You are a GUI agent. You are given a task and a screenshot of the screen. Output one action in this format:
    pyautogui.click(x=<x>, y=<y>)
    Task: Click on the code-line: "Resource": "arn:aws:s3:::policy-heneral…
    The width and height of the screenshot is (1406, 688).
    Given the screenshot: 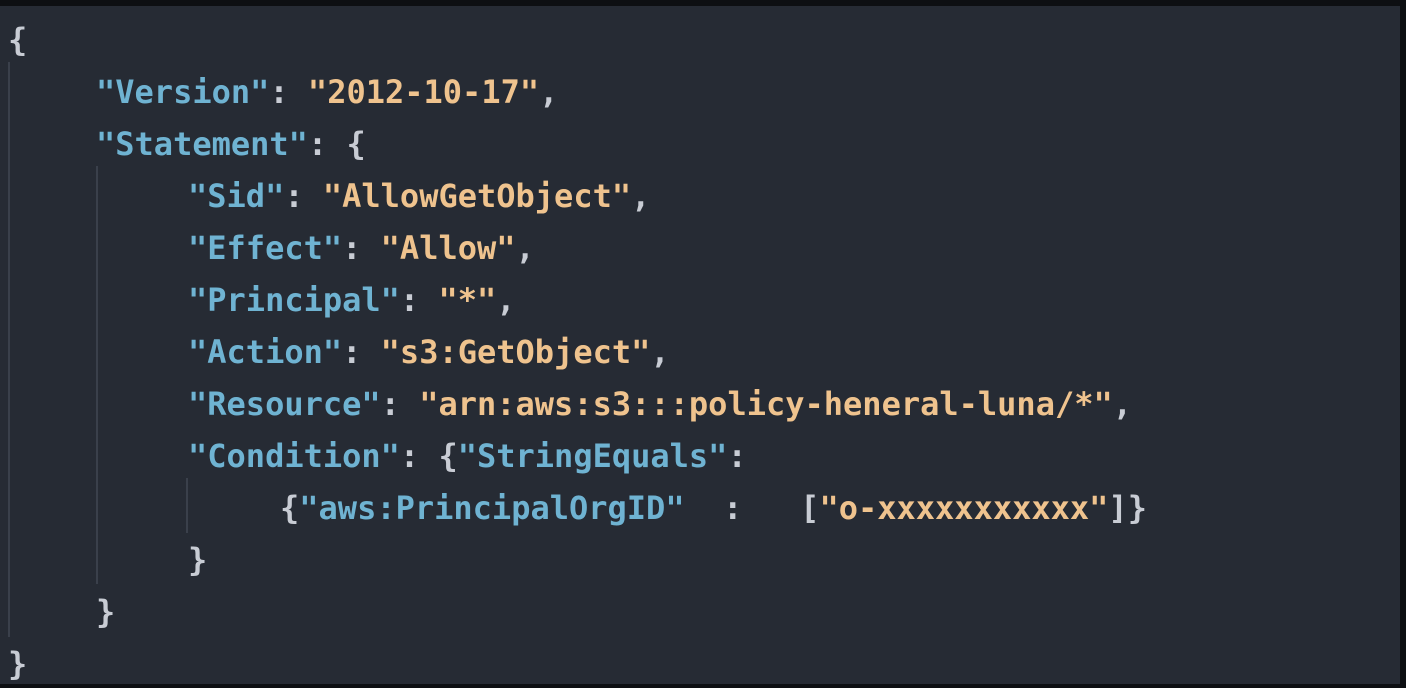 What is the action you would take?
    pyautogui.click(x=660, y=404)
    